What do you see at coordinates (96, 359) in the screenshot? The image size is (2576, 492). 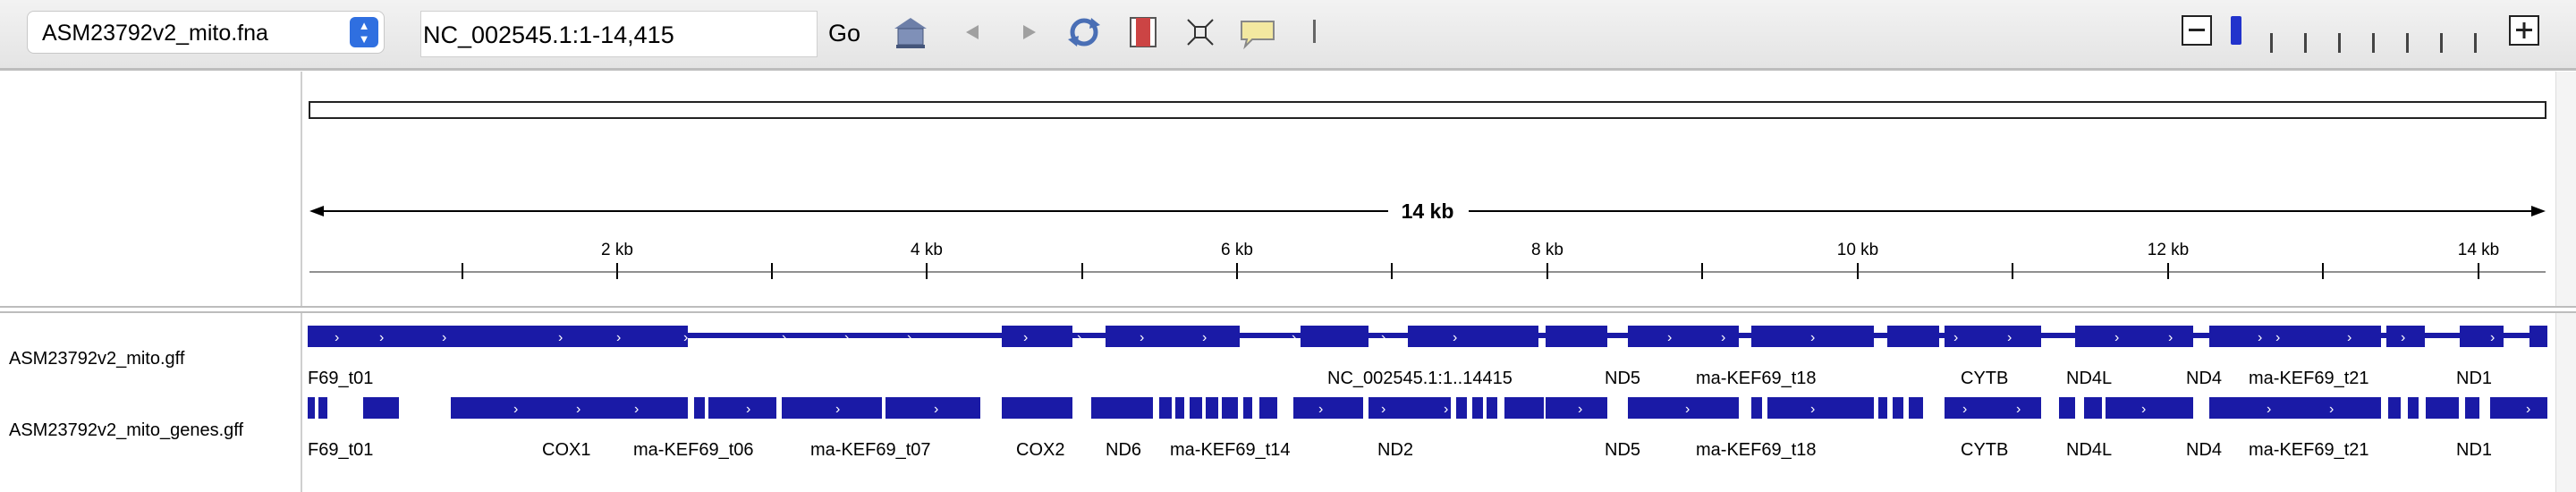 I see `track-name-gff: ASM23792v2_mito.gff` at bounding box center [96, 359].